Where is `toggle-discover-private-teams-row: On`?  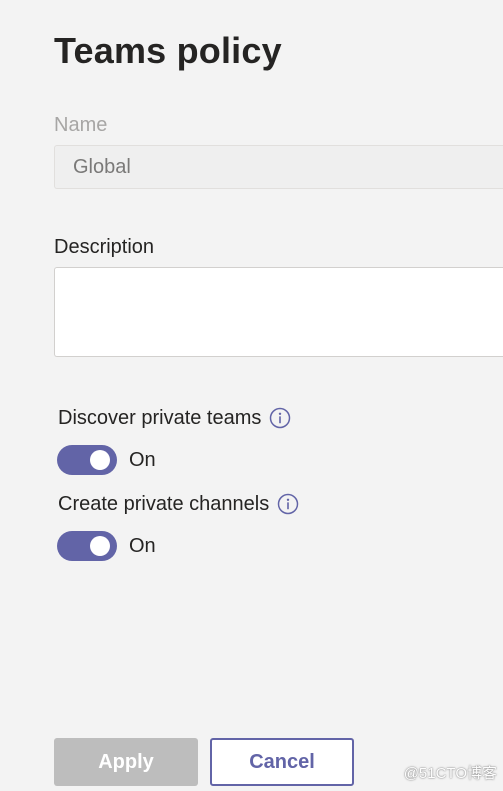
toggle-discover-private-teams-row: On is located at coordinates (106, 460).